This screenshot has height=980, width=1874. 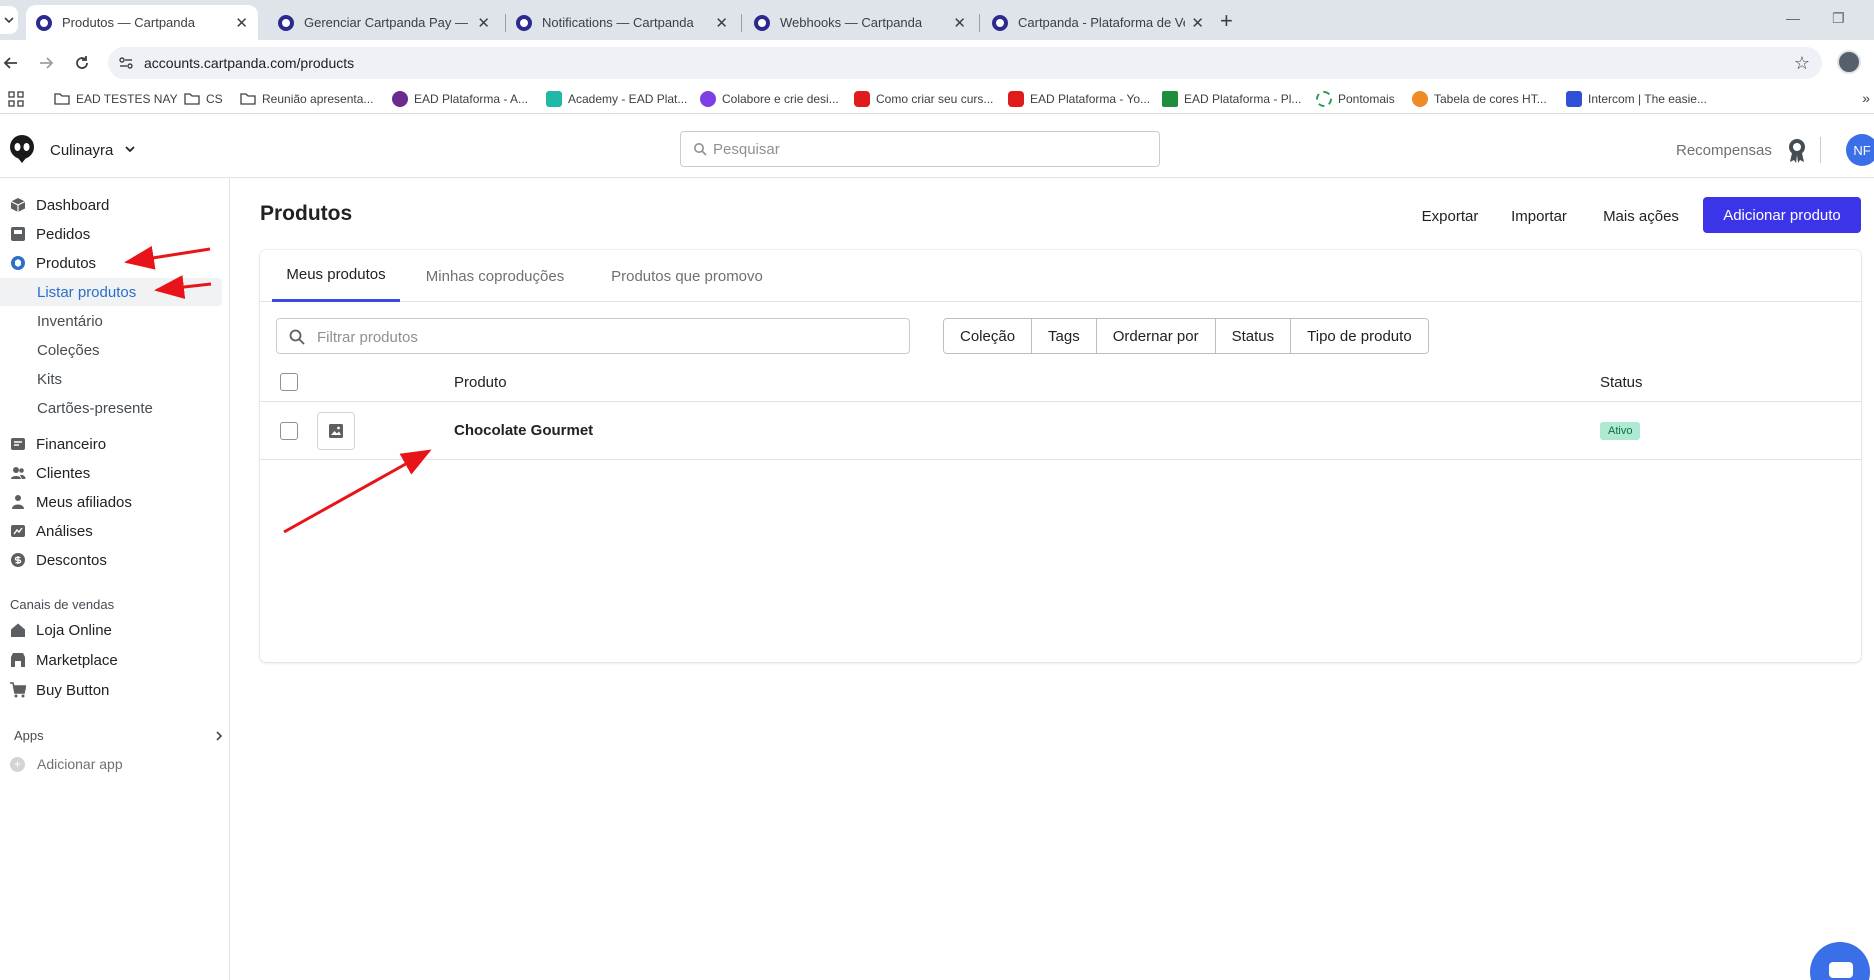 What do you see at coordinates (111, 531) in the screenshot?
I see `sidebar-item-analytics: Análises` at bounding box center [111, 531].